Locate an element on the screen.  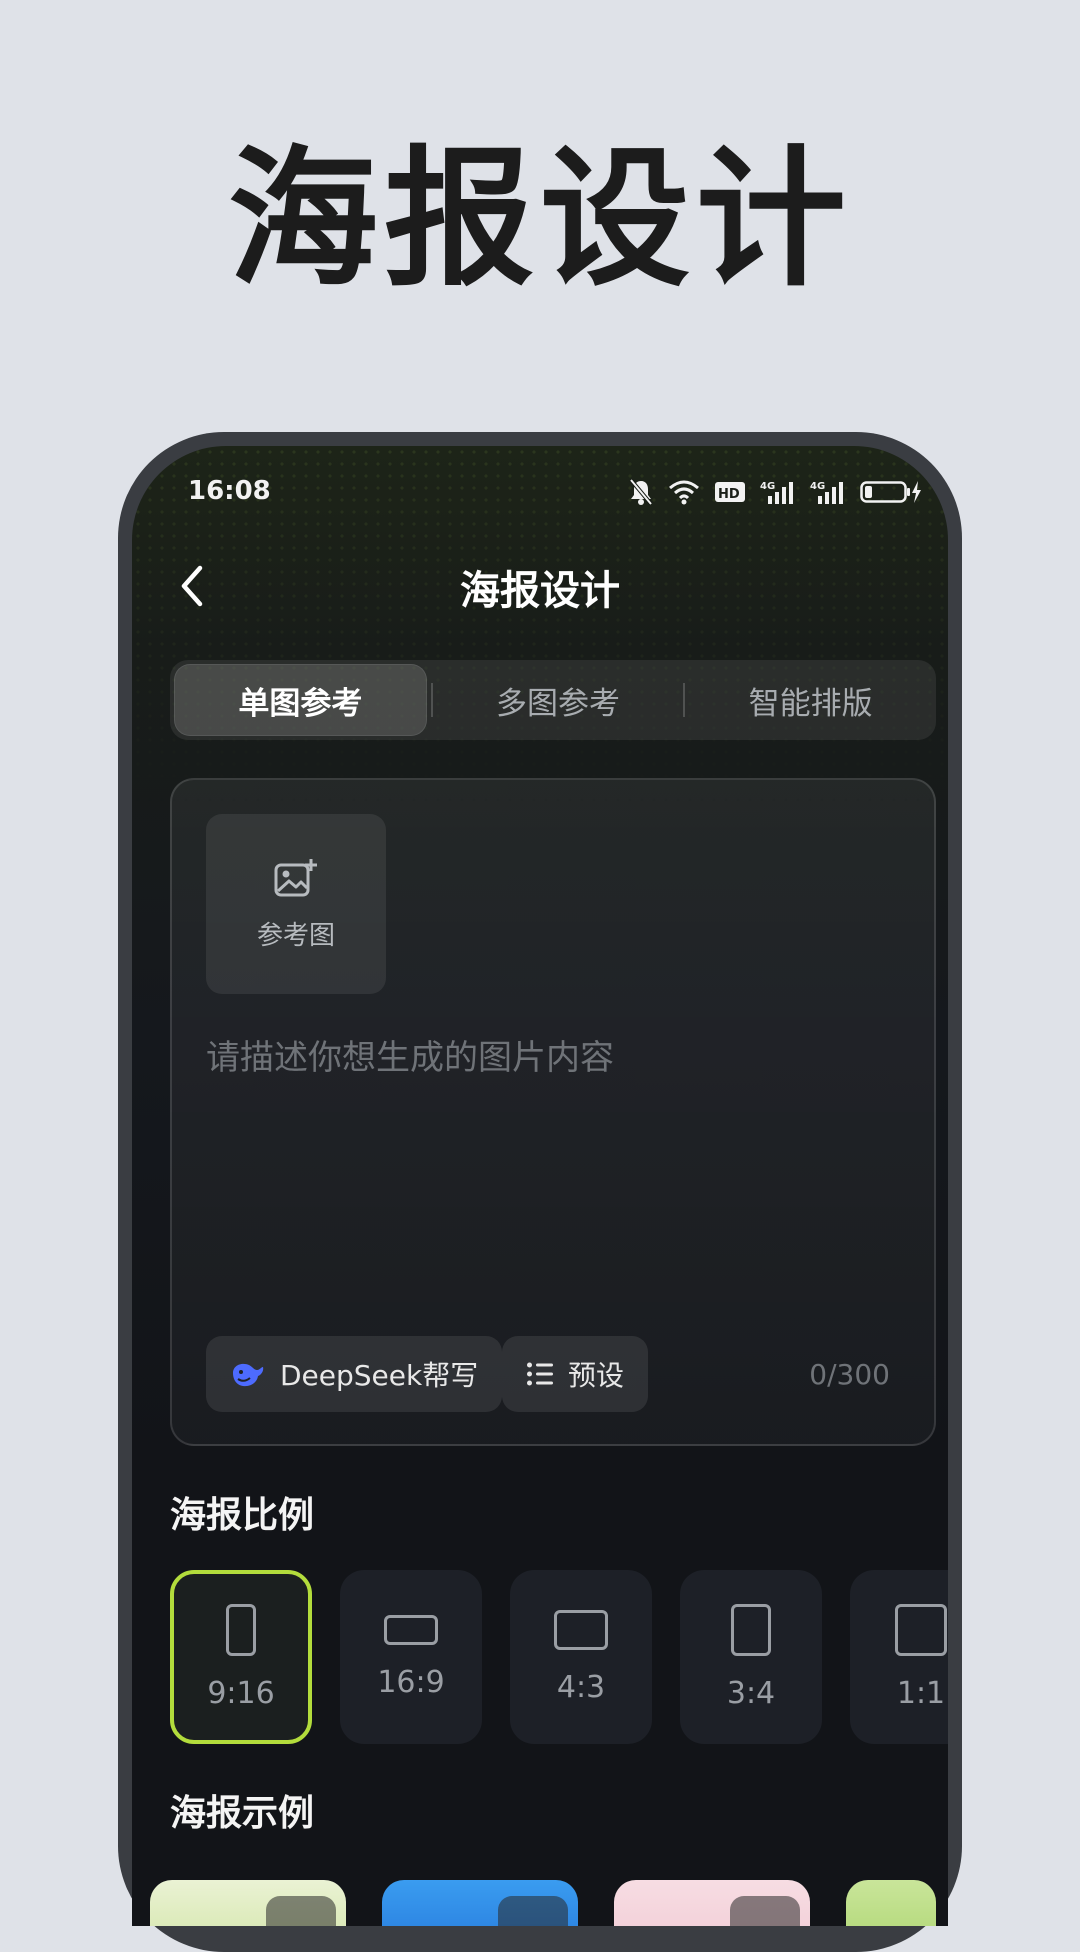
ratio-option-9-16: 9:16 is located at coordinates (241, 1657).